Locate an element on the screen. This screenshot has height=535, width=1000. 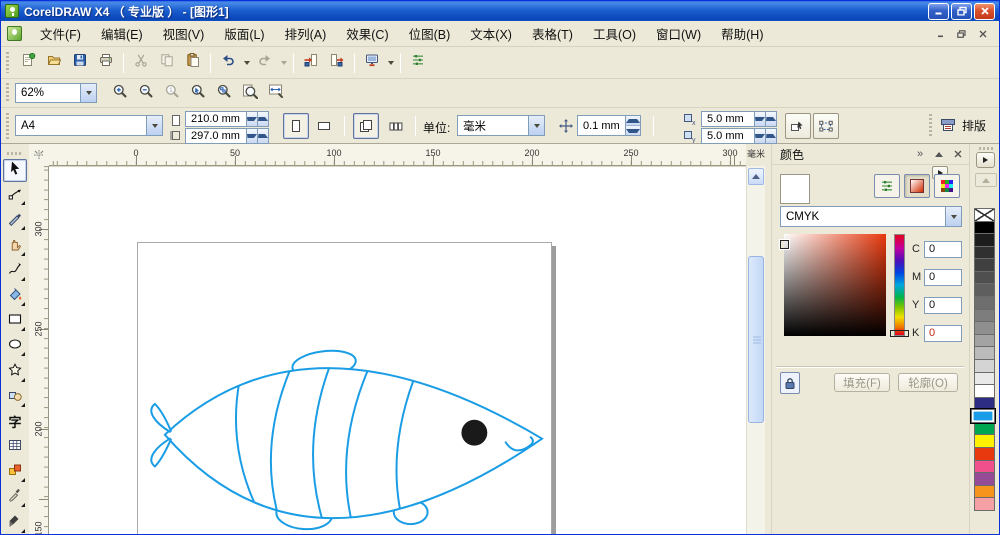
menu-item-arrange: 排列(A) is located at coordinates (306, 33).